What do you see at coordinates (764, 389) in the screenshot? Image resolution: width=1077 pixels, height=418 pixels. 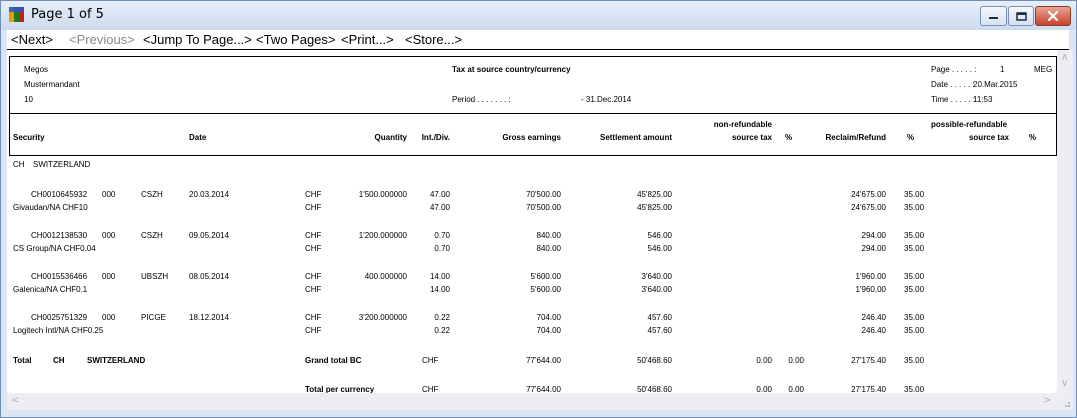 I see `total-per-currency-nonrefundable: 0.00` at bounding box center [764, 389].